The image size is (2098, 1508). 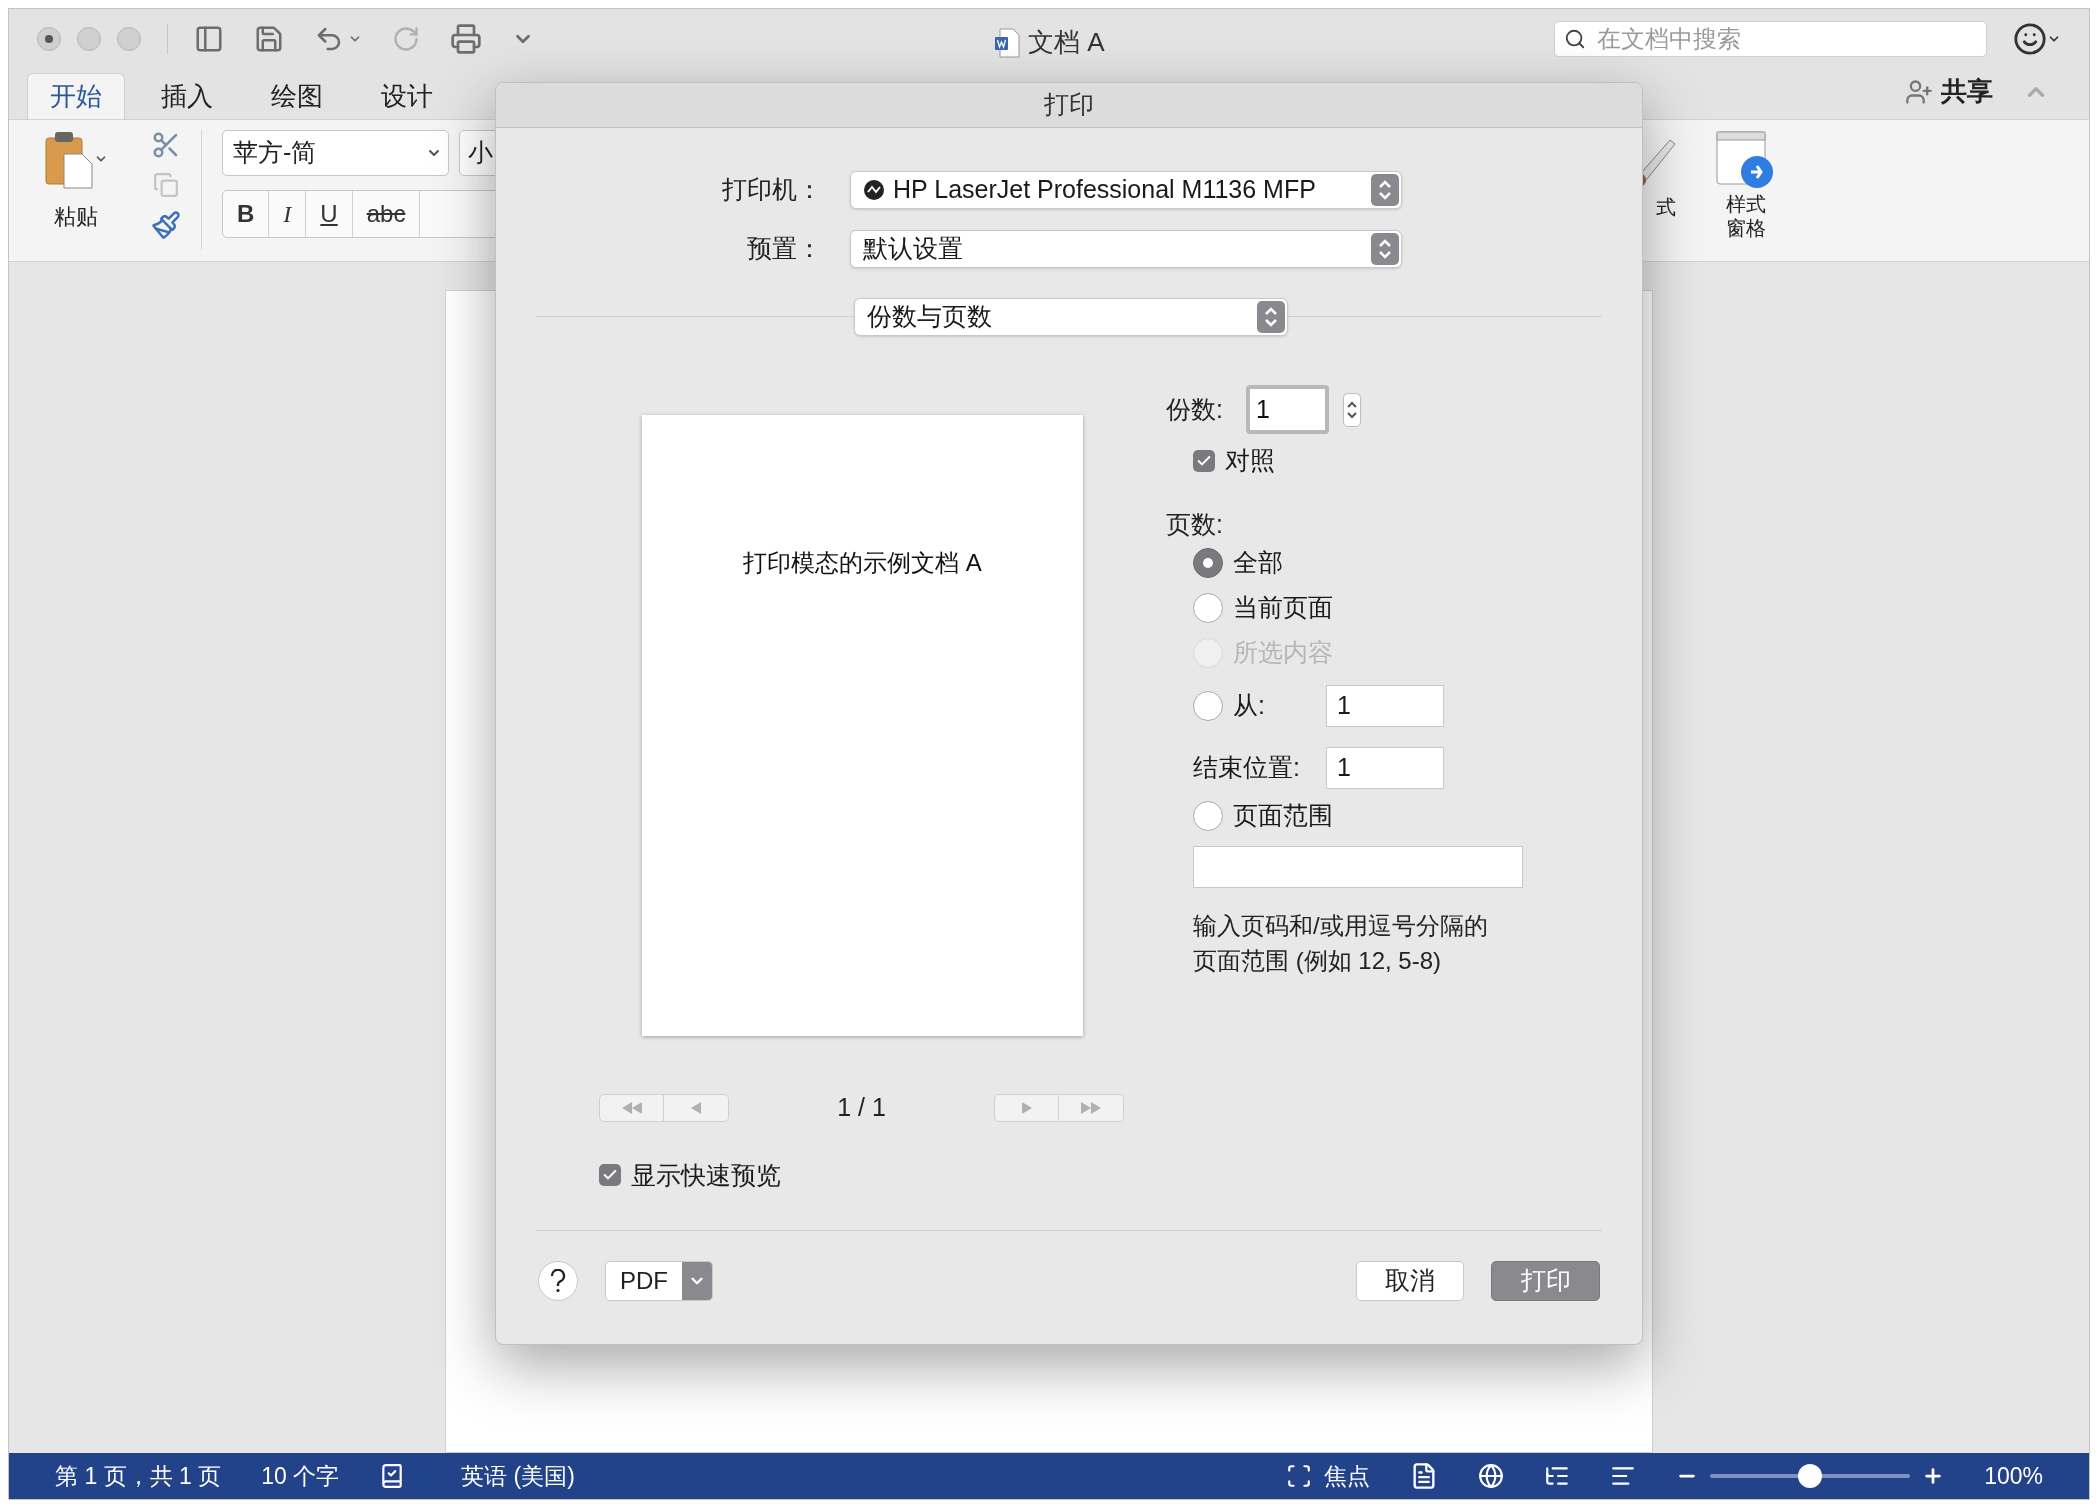 What do you see at coordinates (1026, 1107) in the screenshot?
I see `right-triangle-icon` at bounding box center [1026, 1107].